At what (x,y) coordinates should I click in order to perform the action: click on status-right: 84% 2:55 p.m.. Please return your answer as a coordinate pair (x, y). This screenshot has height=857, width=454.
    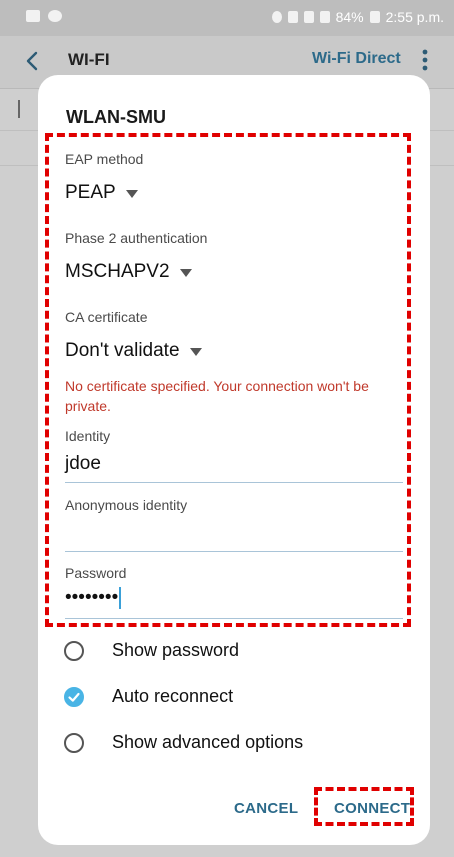
    Looking at the image, I should click on (357, 17).